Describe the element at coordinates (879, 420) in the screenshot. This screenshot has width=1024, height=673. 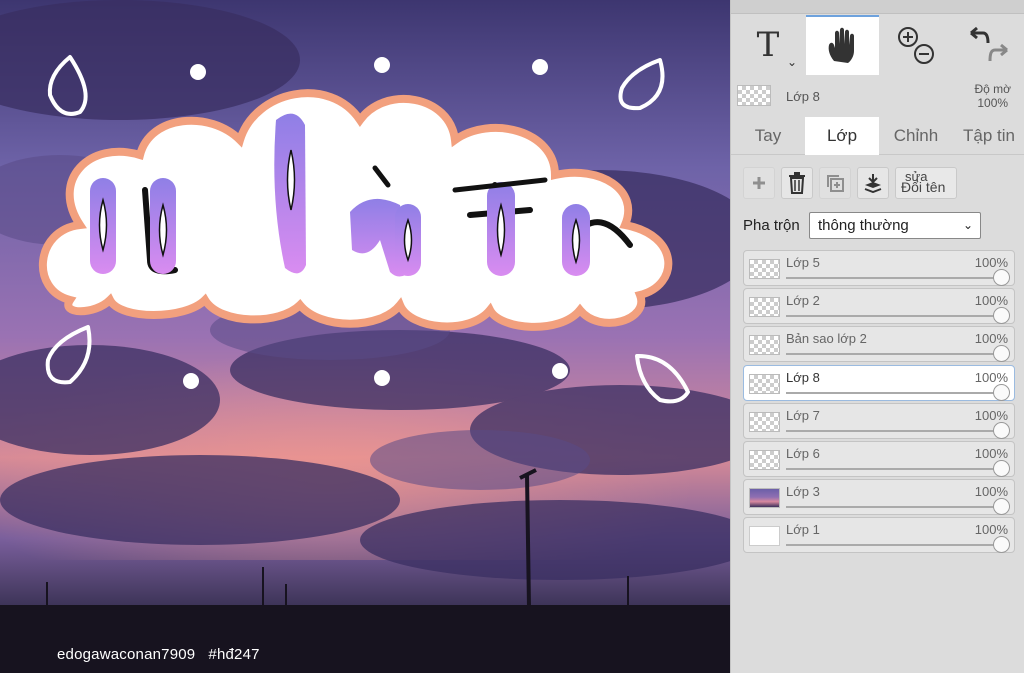
I see `layer-item-lop-7: Lớp 7 100%` at that location.